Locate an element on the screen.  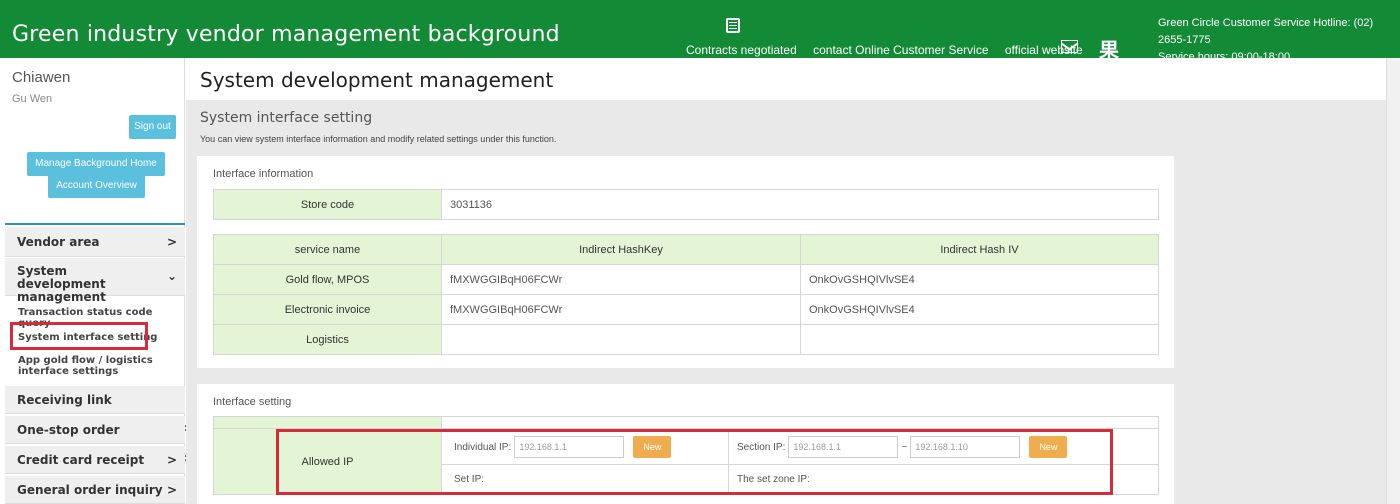
store-code-table: Store code 3031136 is located at coordinates (686, 204).